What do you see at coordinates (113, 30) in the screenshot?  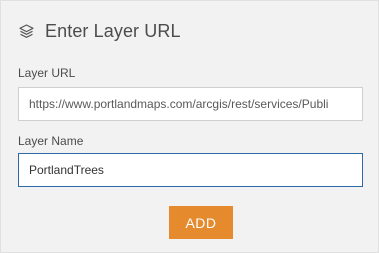 I see `panel-title: Enter Layer URL` at bounding box center [113, 30].